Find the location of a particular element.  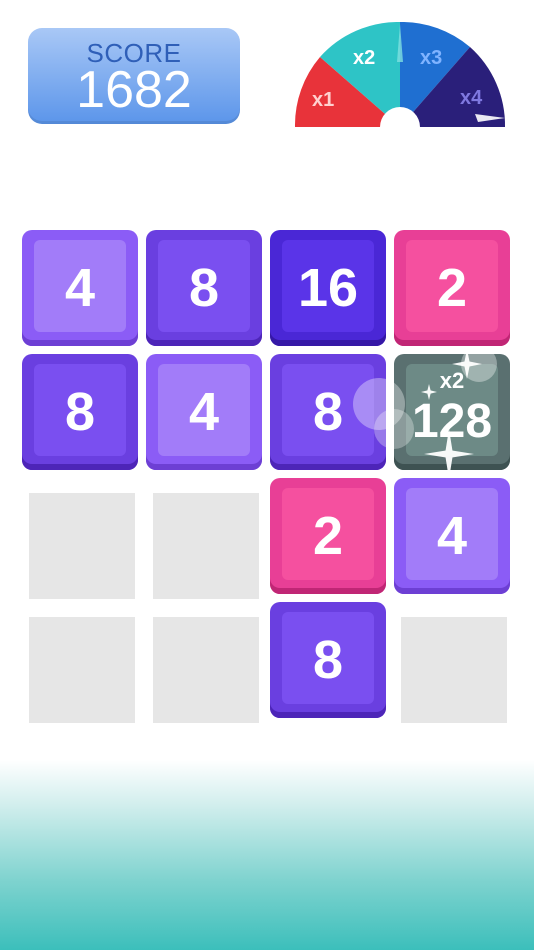

wheel-label-x3: x3 is located at coordinates (431, 58).